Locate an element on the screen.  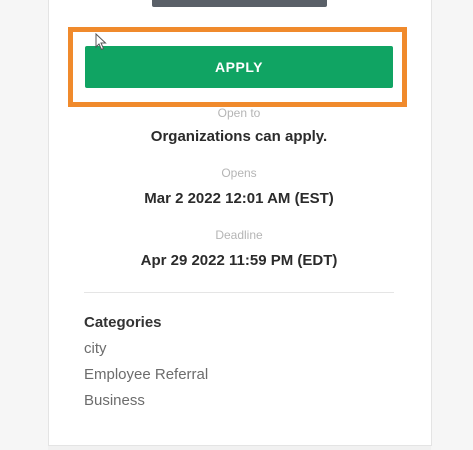
category-item: city is located at coordinates (95, 348).